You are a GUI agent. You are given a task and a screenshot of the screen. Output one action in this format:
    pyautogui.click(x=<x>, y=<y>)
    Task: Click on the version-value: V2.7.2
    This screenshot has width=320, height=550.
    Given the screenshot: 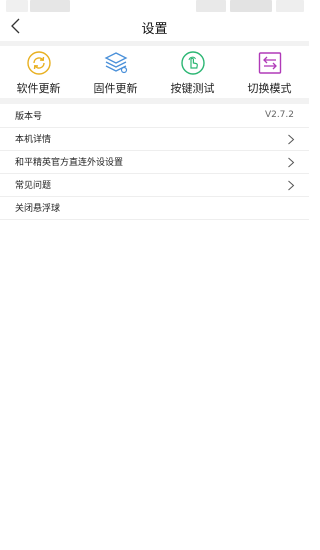 What is the action you would take?
    pyautogui.click(x=279, y=115)
    